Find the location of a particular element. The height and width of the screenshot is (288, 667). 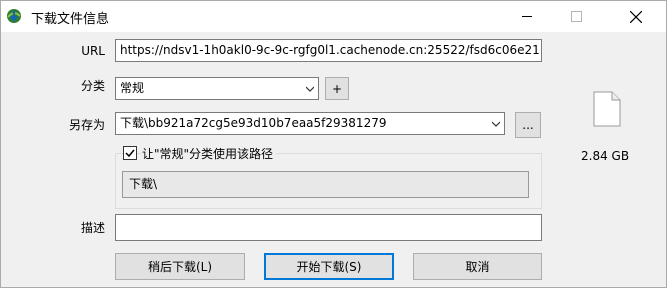

add-category-label: + is located at coordinates (337, 88).